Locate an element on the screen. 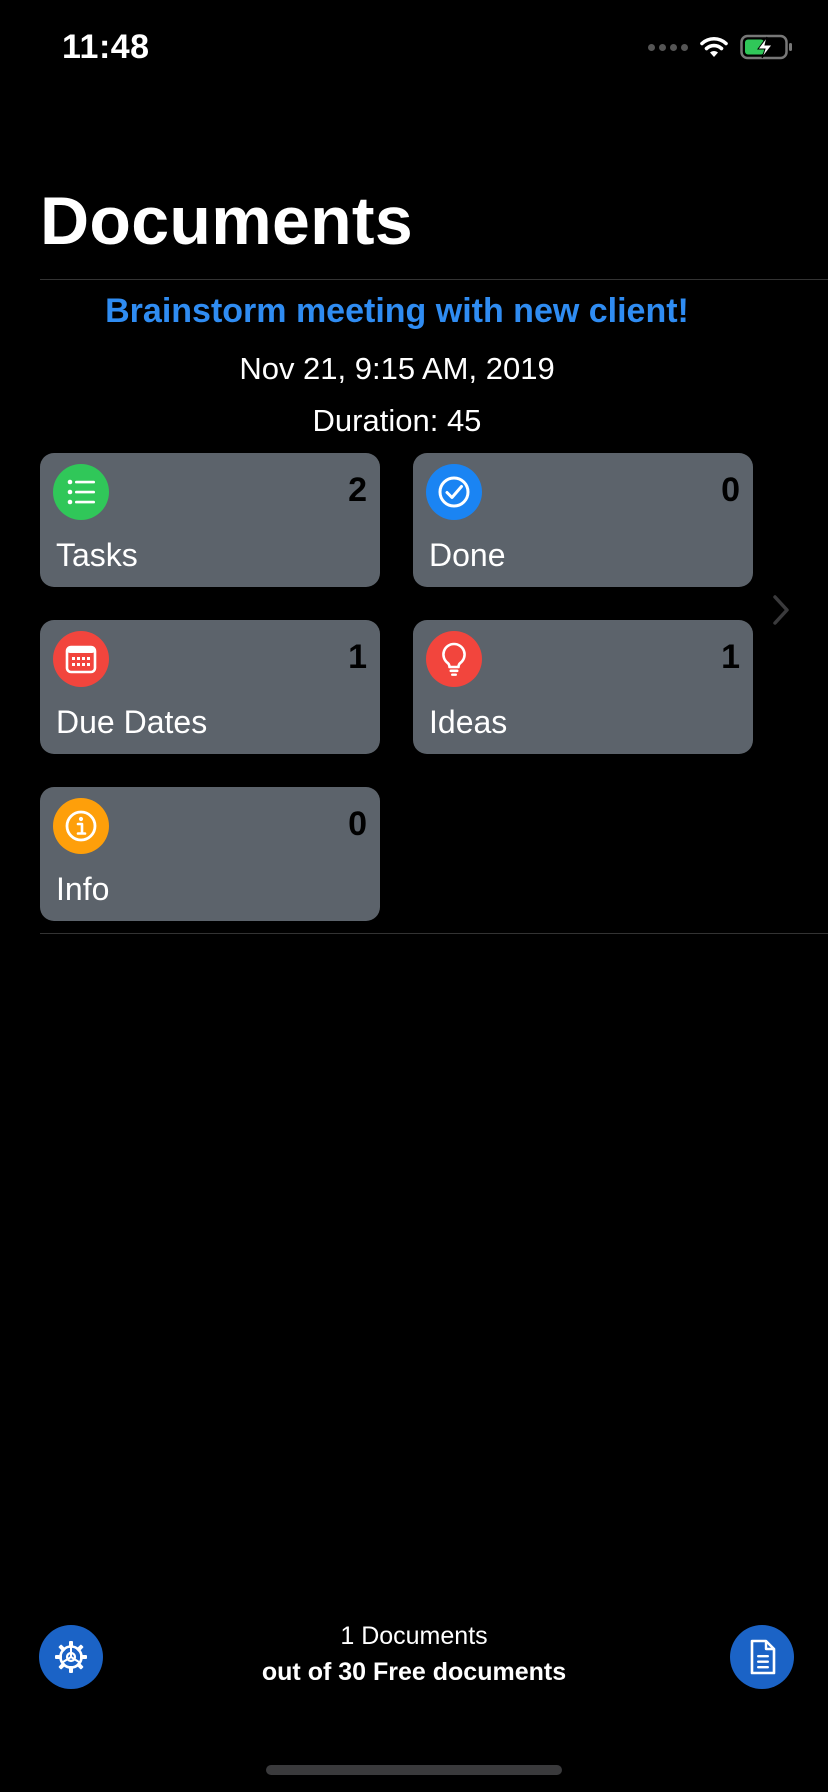  category-card-due-dates: 1 Due Dates is located at coordinates (210, 687).